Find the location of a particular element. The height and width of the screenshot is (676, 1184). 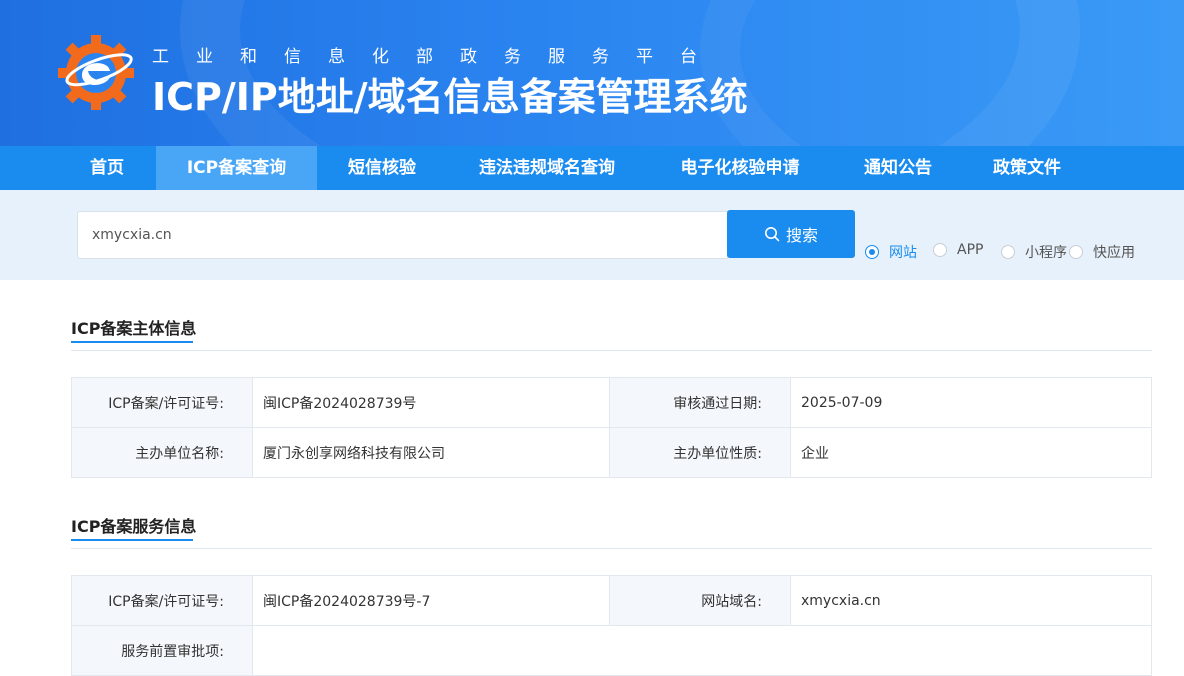

search-type-label: APP is located at coordinates (970, 250).